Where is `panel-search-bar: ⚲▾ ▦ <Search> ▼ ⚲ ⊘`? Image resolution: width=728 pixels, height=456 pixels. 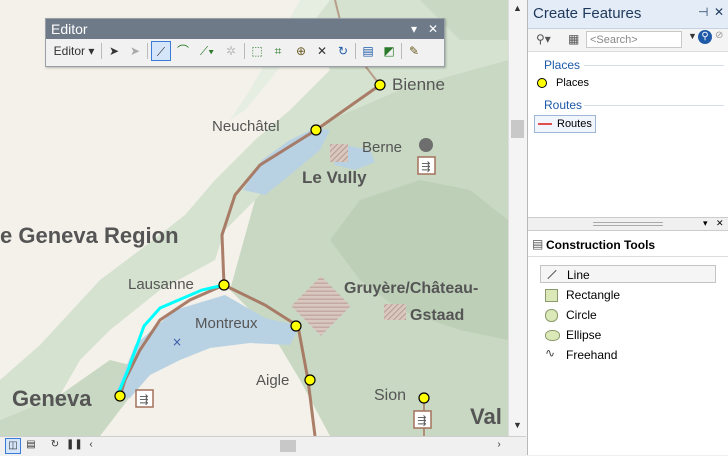
panel-search-bar: ⚲▾ ▦ <Search> ▼ ⚲ ⊘ is located at coordinates (628, 40).